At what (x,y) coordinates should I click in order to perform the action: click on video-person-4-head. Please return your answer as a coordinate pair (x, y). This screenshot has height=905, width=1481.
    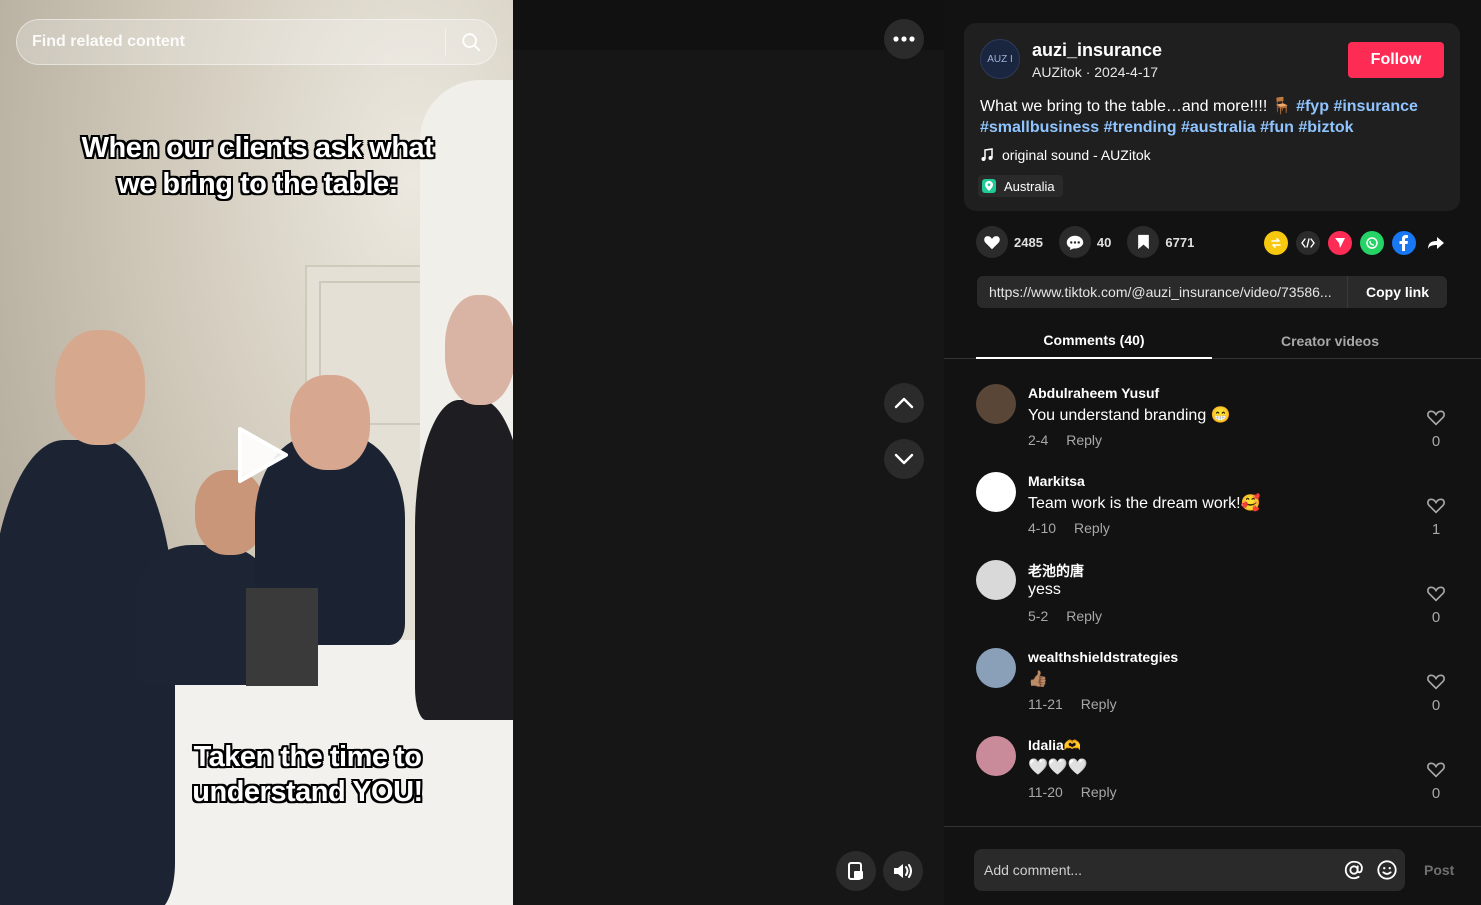
    Looking at the image, I should click on (479, 350).